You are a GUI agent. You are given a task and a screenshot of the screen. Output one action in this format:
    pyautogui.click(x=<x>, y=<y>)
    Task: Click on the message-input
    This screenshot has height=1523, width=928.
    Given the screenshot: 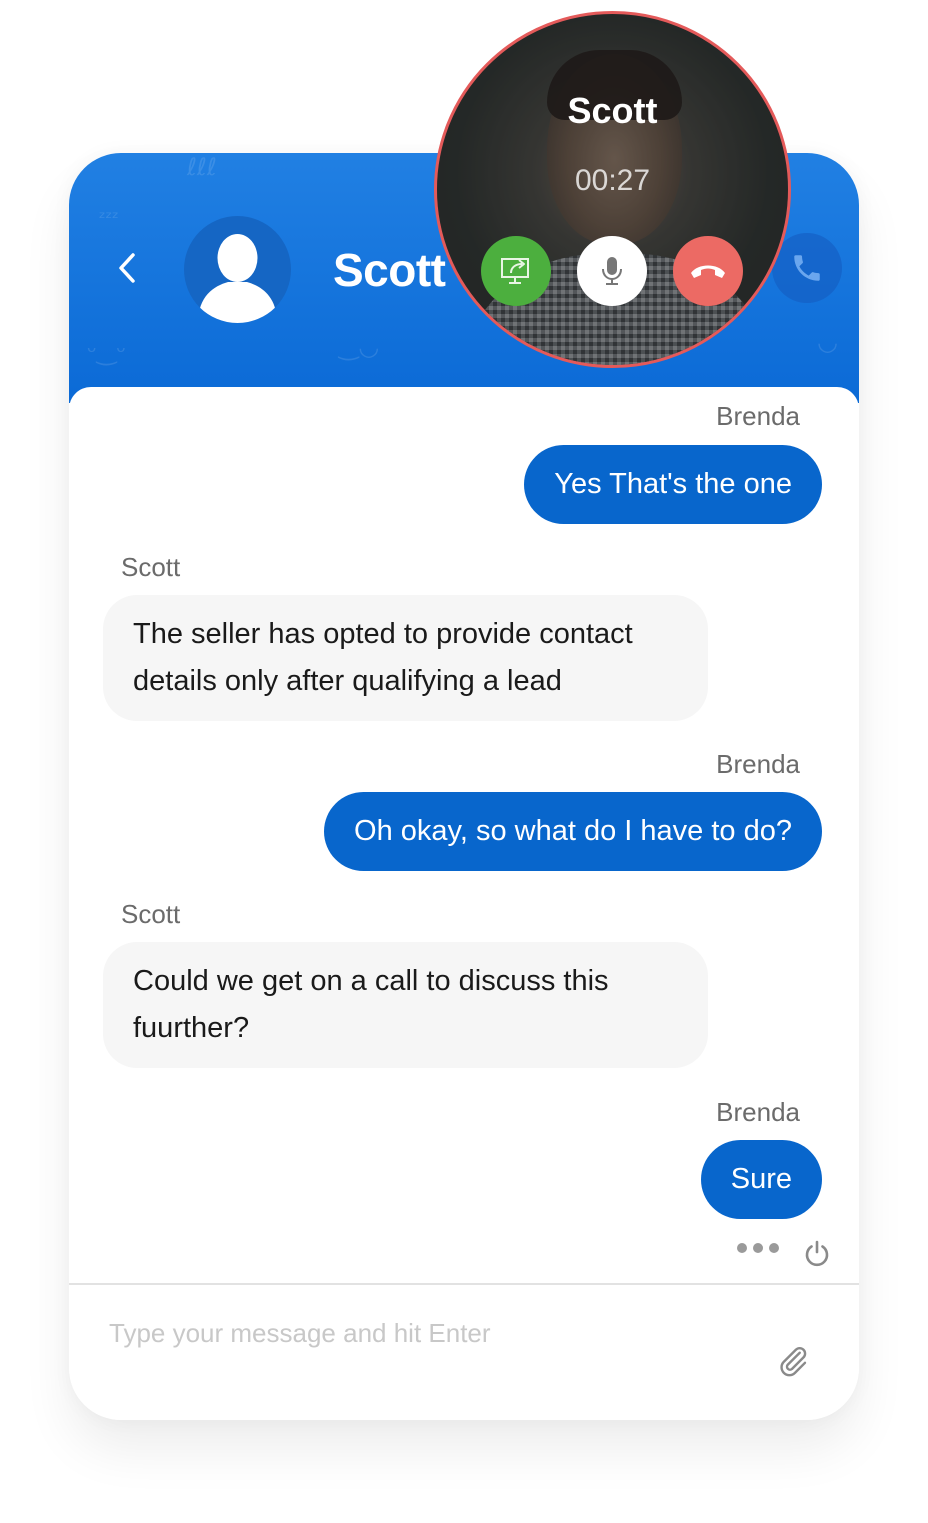 What is the action you would take?
    pyautogui.click(x=429, y=1333)
    